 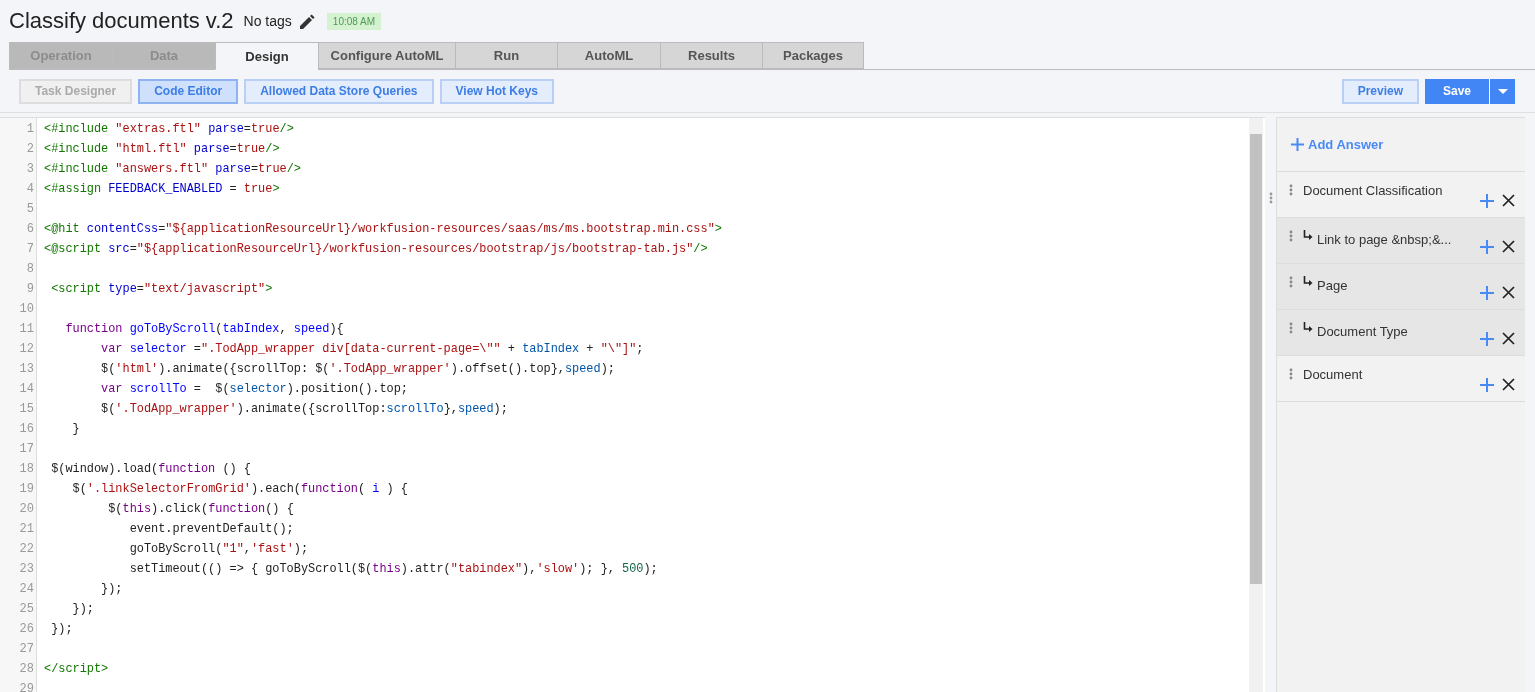 I want to click on line-number: 18, so click(x=26, y=470).